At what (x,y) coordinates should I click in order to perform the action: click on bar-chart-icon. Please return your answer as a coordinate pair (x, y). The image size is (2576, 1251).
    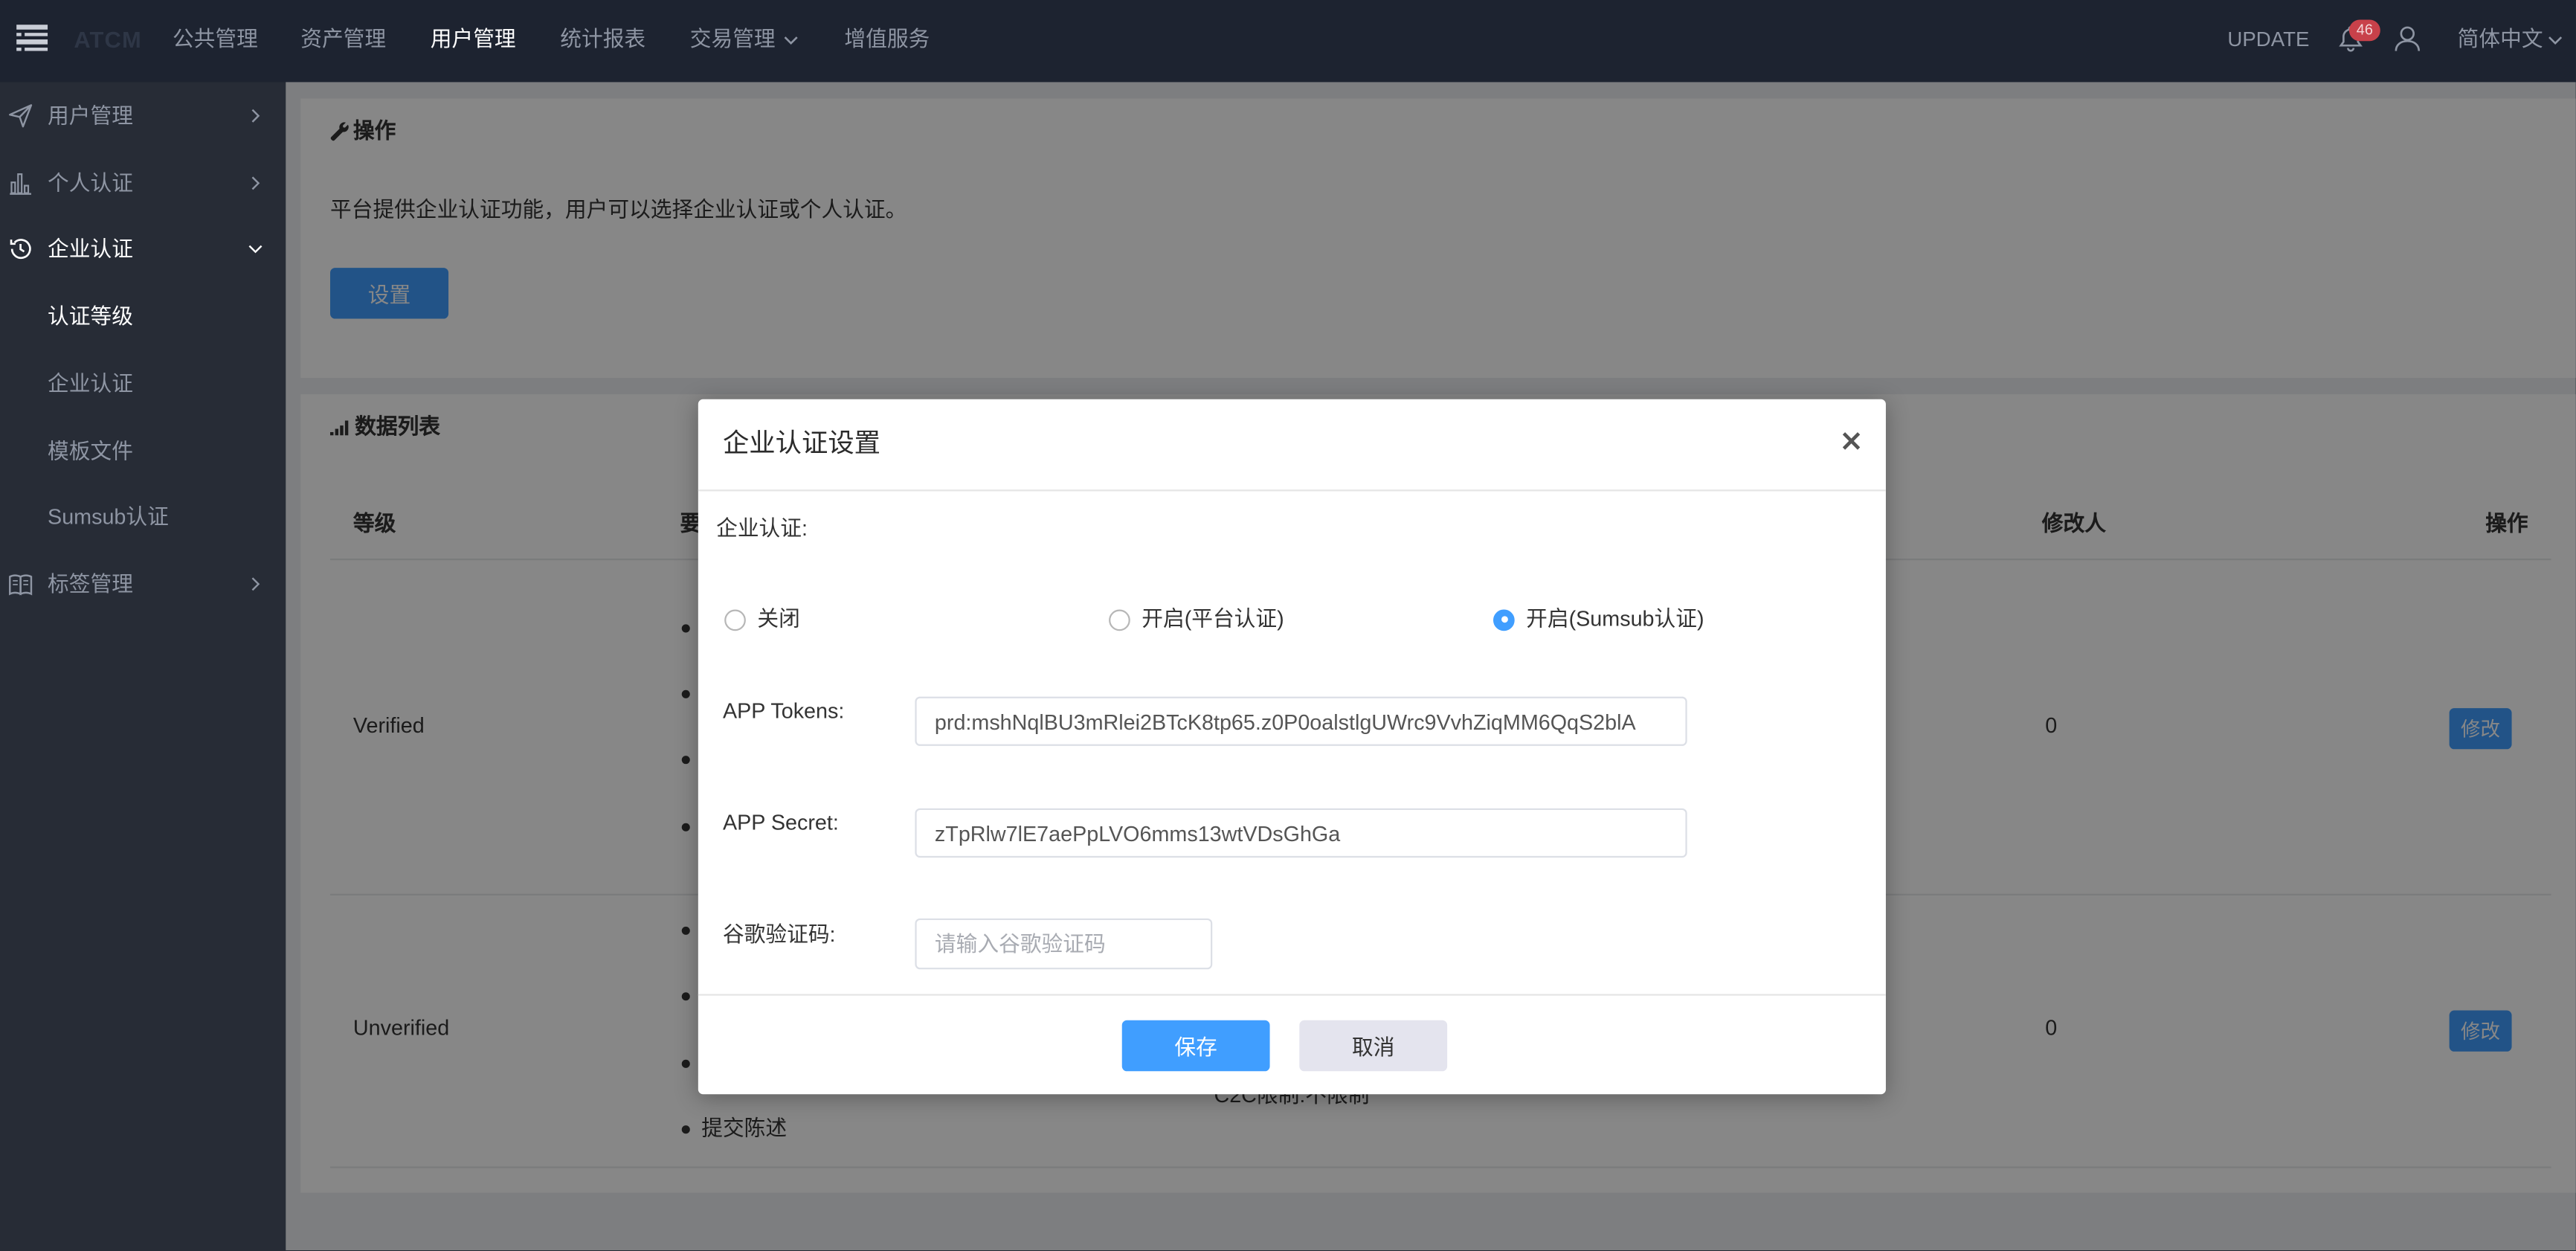
    Looking at the image, I should click on (20, 184).